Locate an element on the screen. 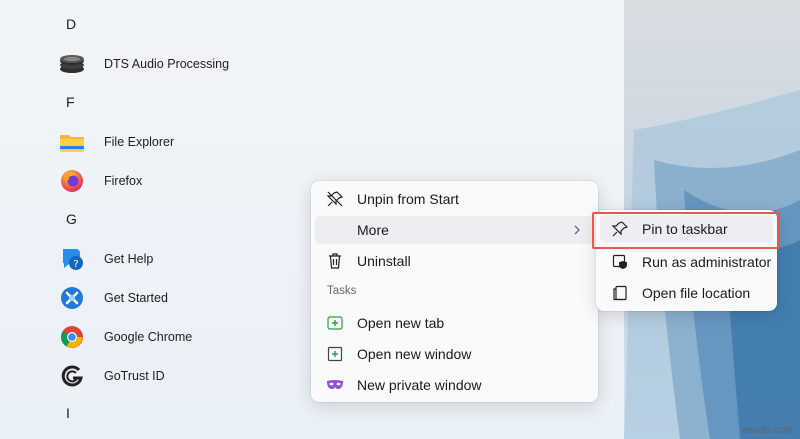 The height and width of the screenshot is (439, 800). firefox-icon is located at coordinates (72, 181).